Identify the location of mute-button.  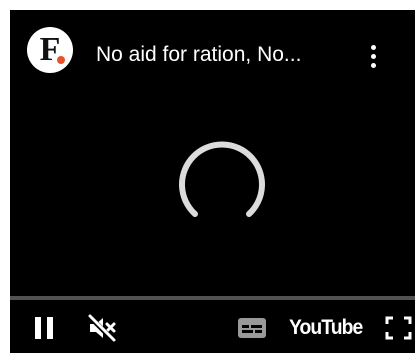
(102, 328).